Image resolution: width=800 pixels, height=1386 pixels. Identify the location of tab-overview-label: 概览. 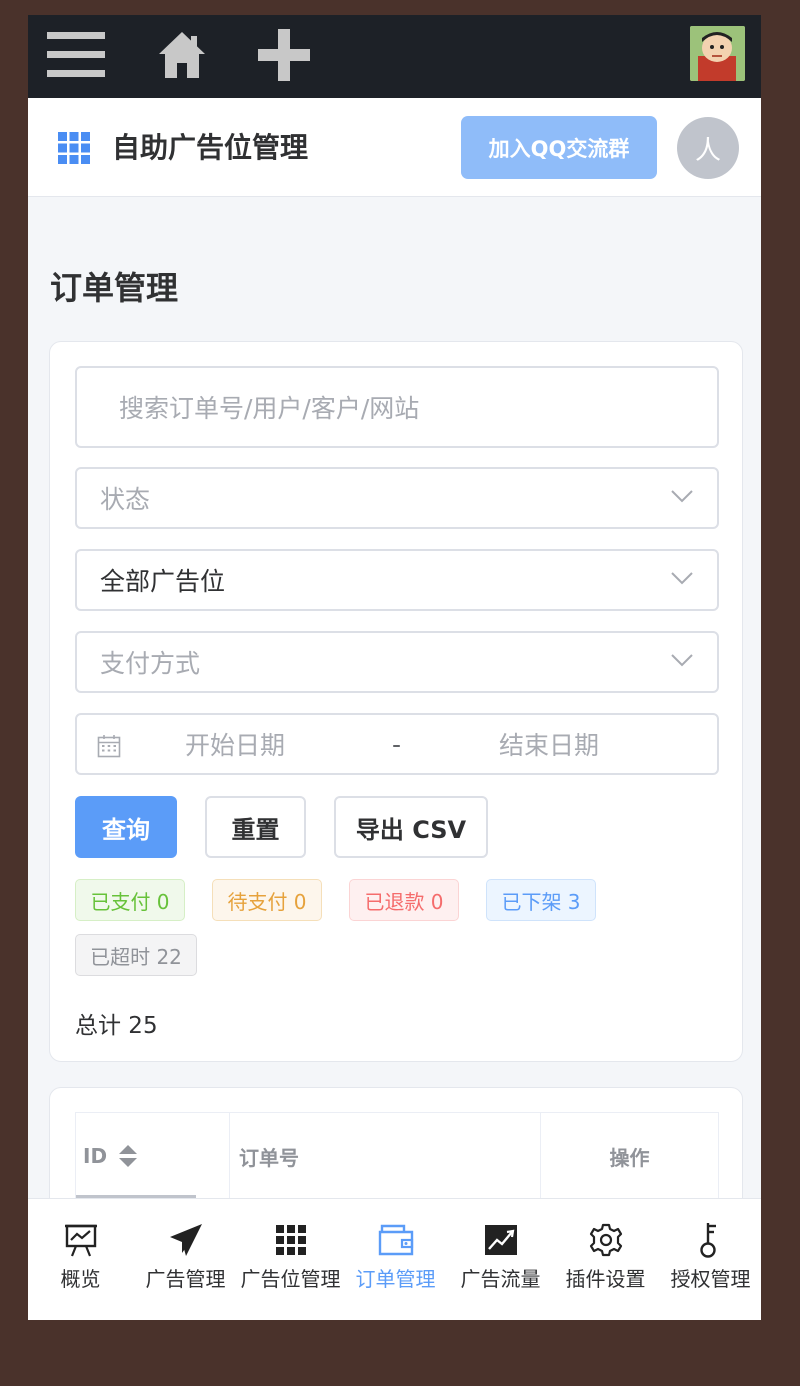
(80, 1279).